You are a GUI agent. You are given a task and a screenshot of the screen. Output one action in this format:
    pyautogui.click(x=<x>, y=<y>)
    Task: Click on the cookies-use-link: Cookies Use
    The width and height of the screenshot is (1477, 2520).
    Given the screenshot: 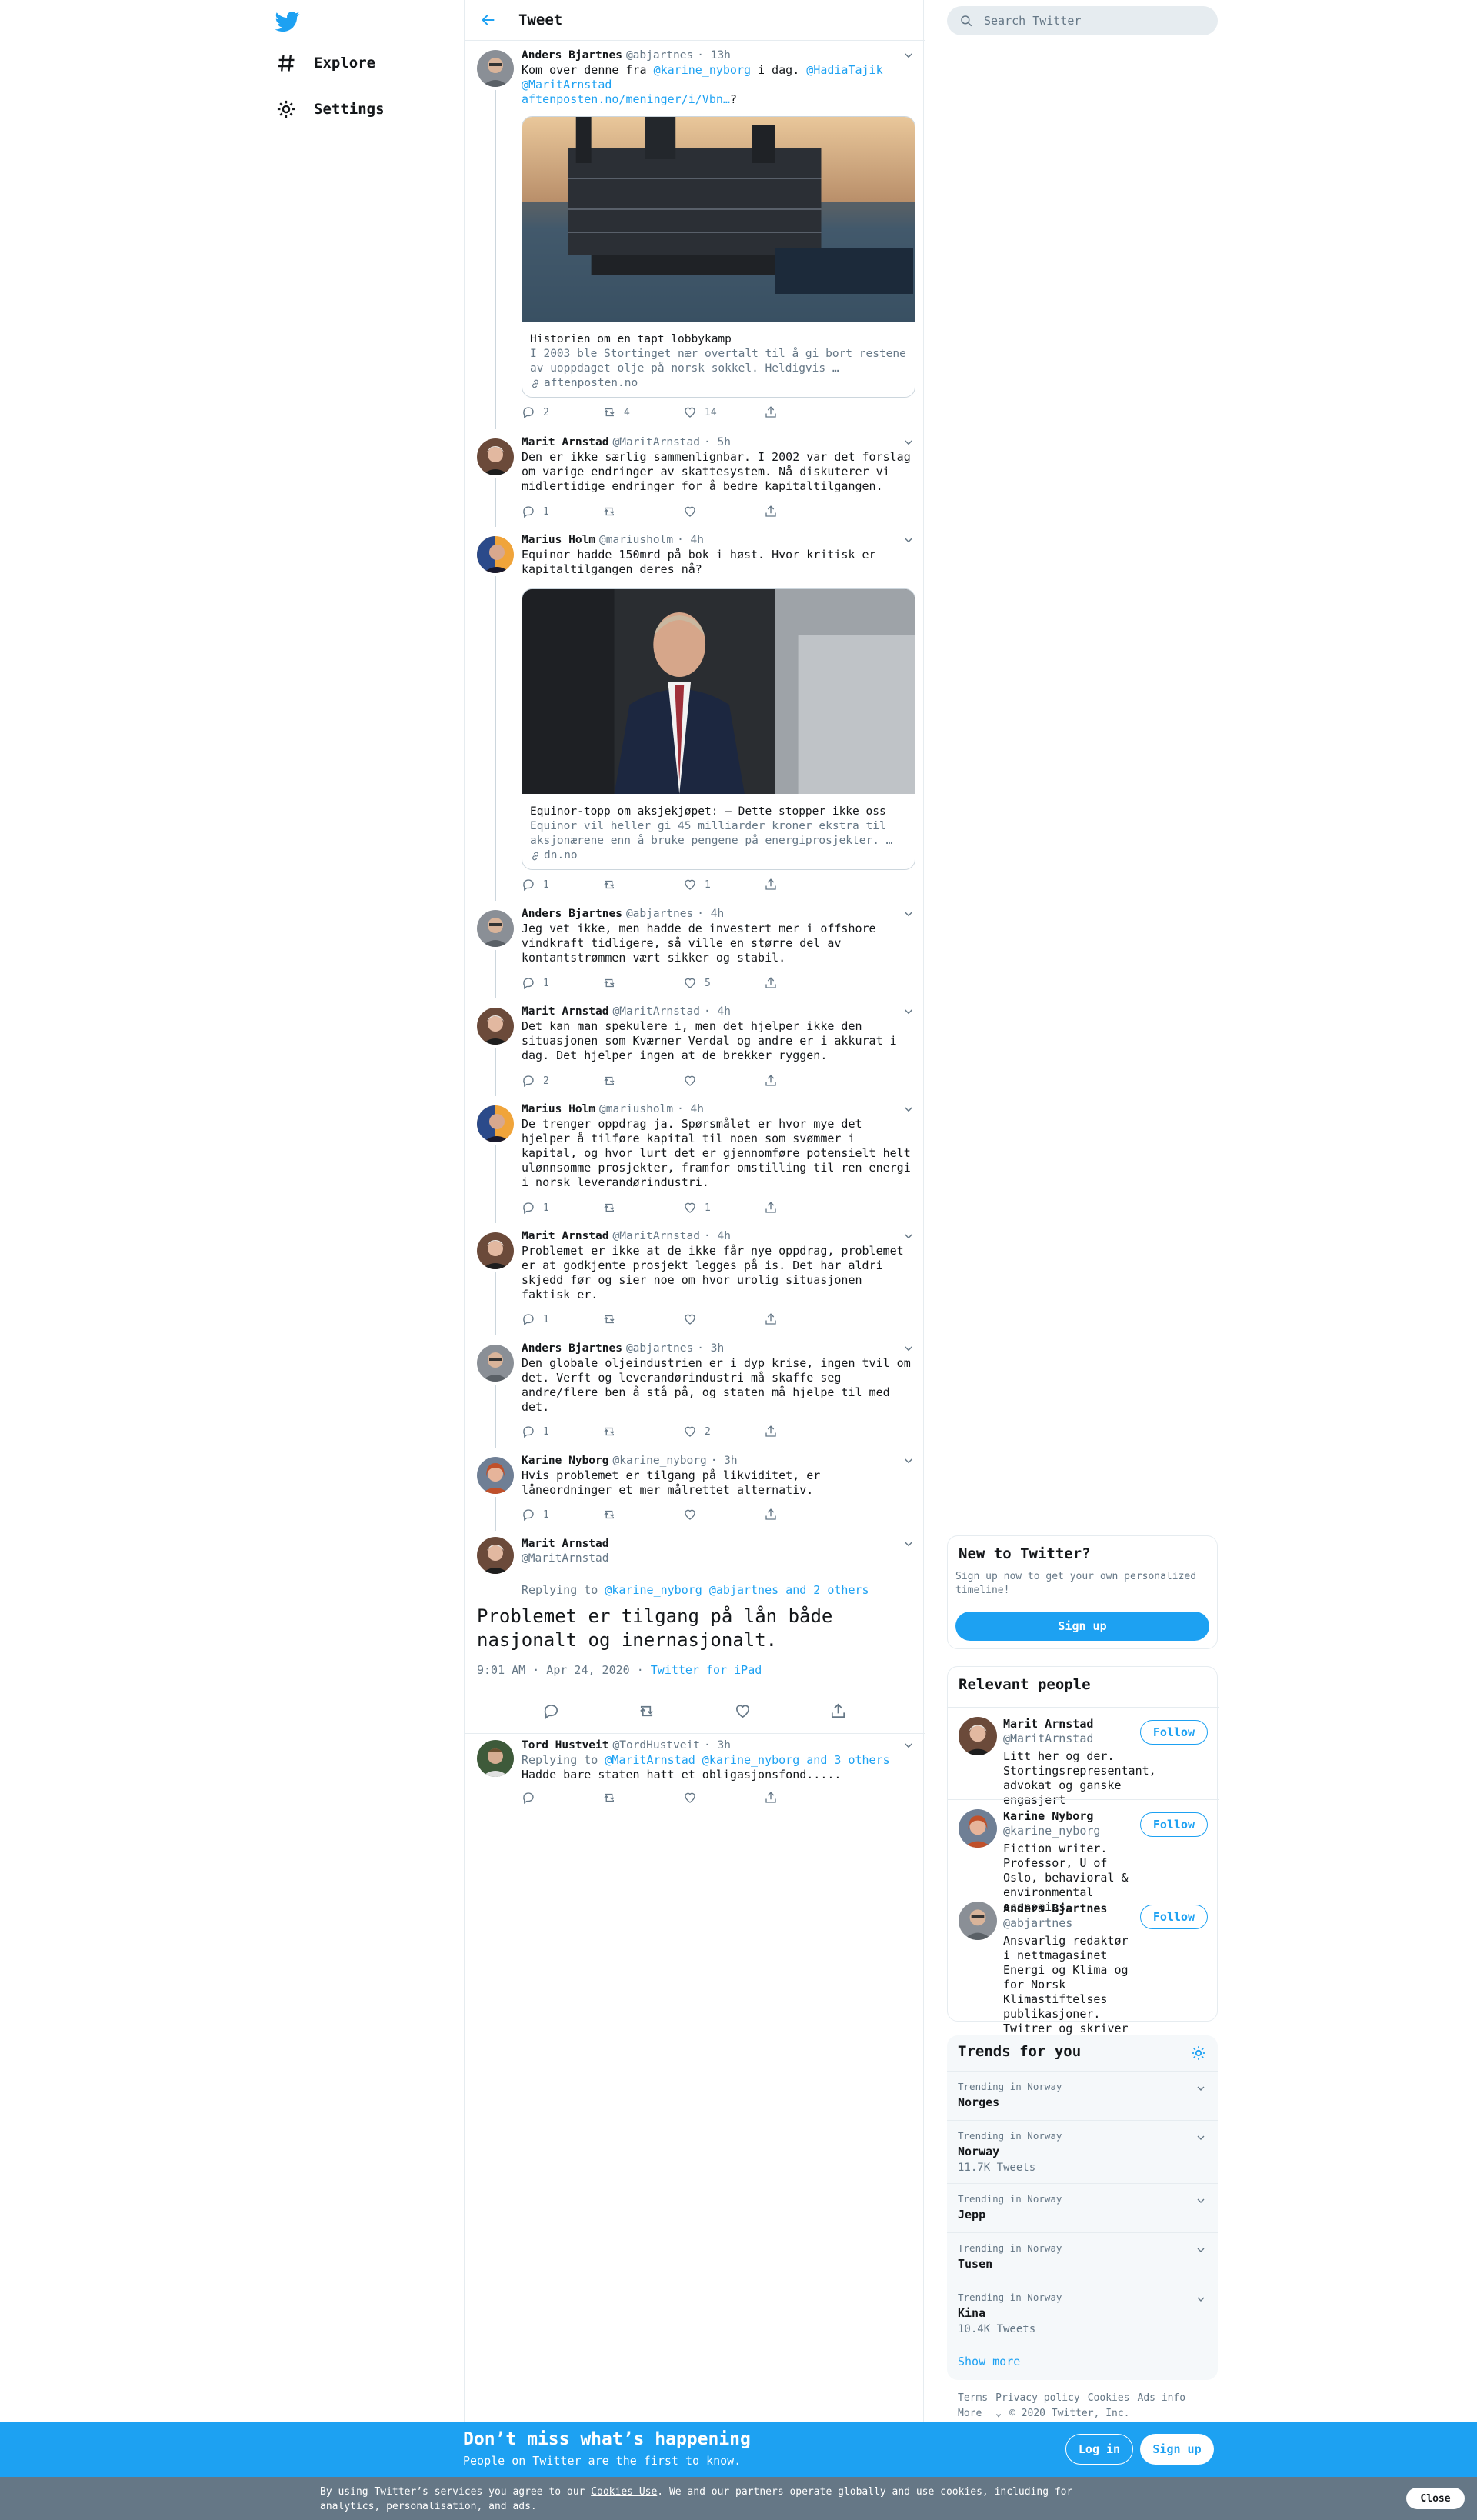 What is the action you would take?
    pyautogui.click(x=624, y=2492)
    